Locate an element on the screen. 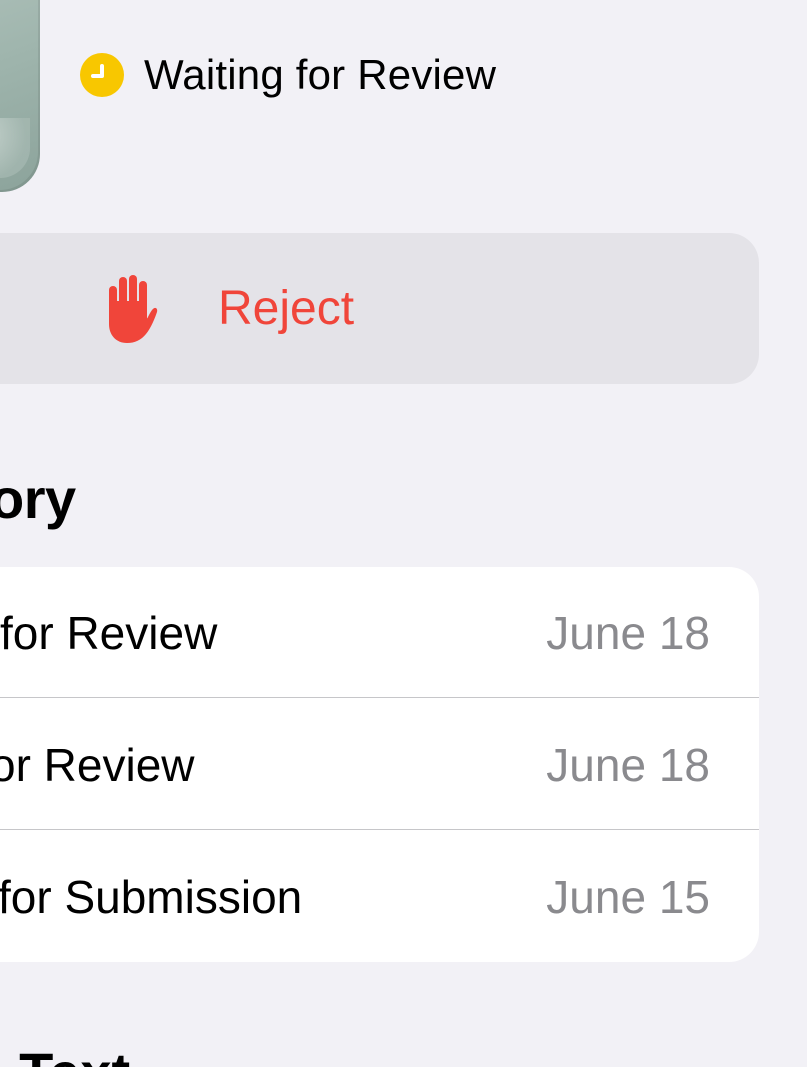  app-icon is located at coordinates (20, 96).